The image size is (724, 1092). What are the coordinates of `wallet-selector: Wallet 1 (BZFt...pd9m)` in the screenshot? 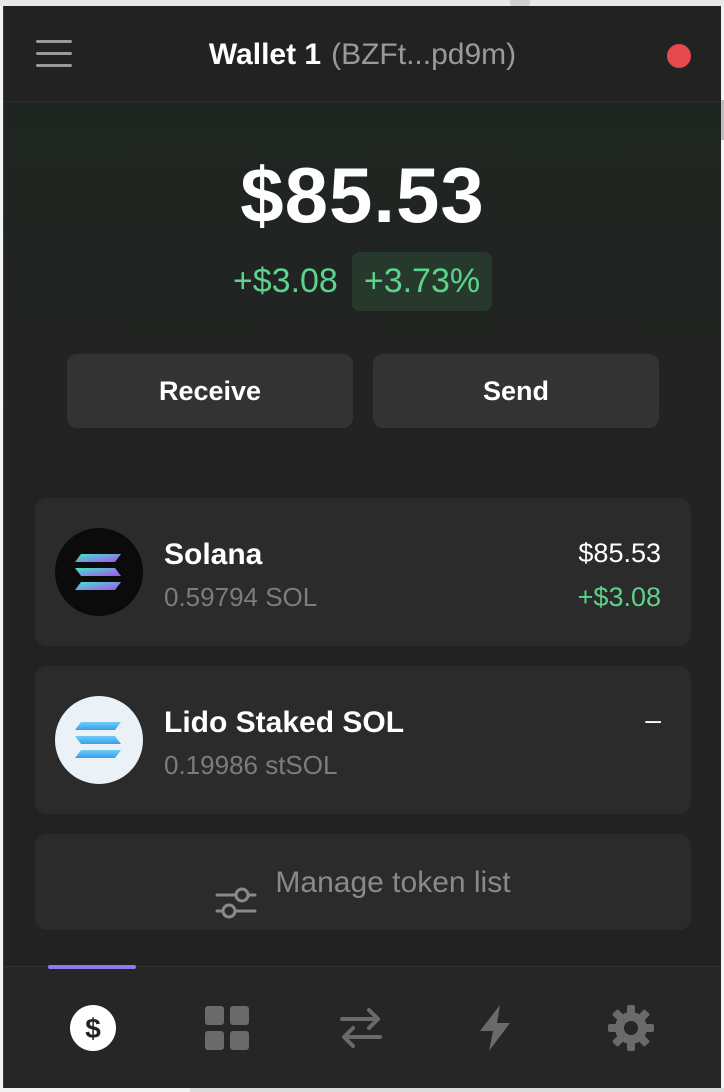 It's located at (362, 55).